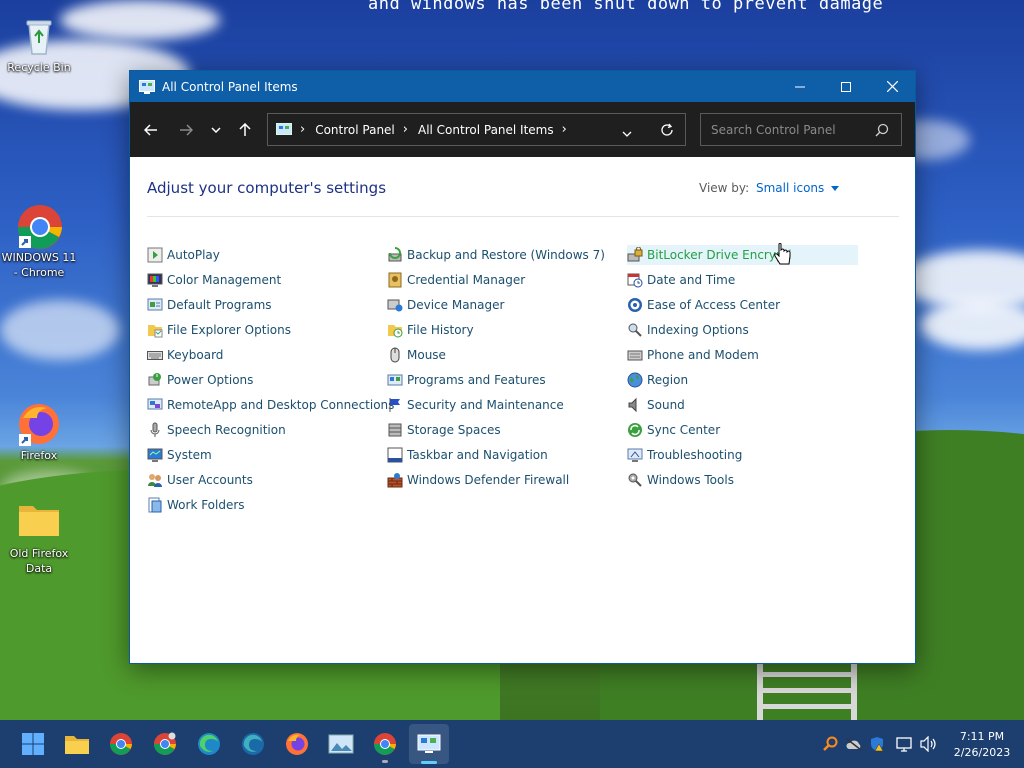 This screenshot has height=768, width=1024. I want to click on cp-item-remoteapp: RemoteApp and Desktop Connections, so click(270, 405).